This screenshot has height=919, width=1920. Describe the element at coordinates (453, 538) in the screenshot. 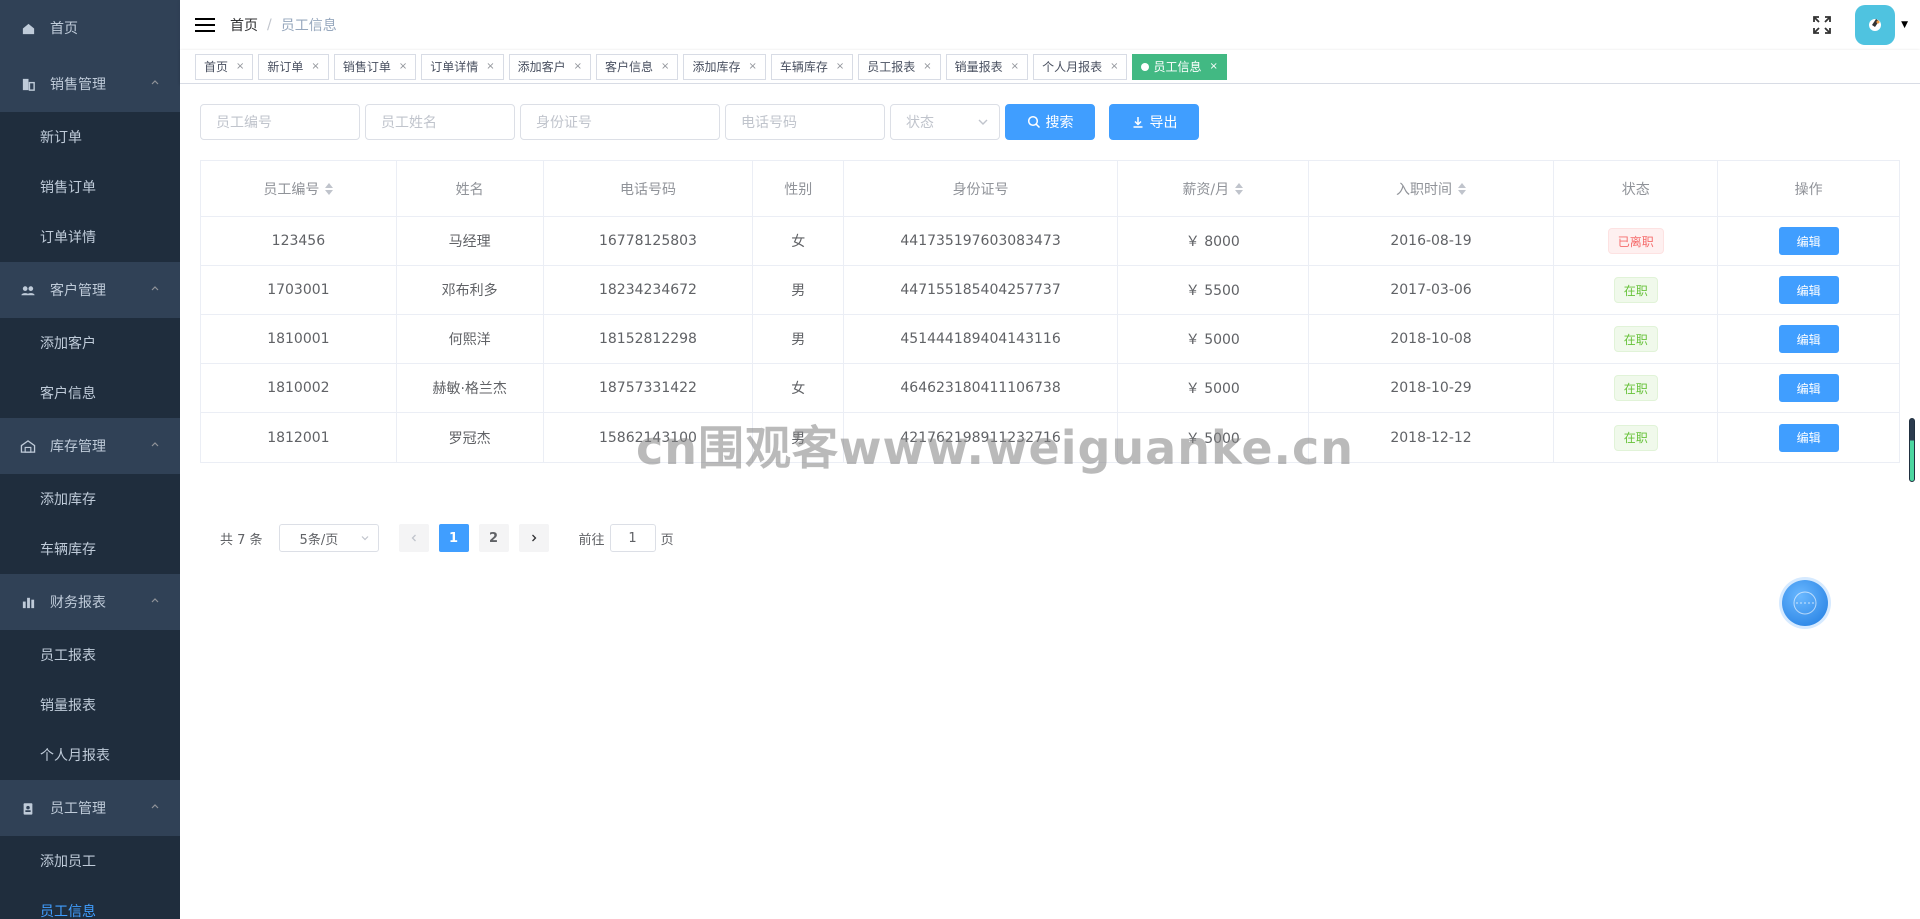

I see `page-button-1: 1` at that location.